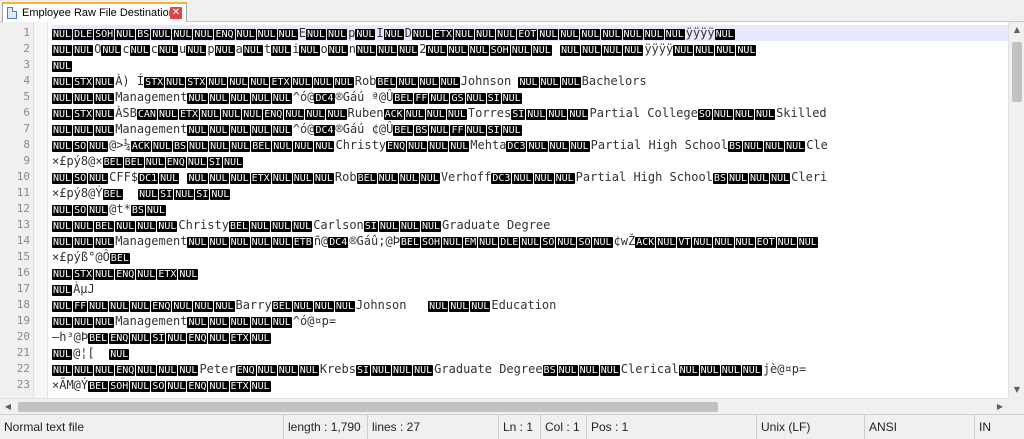 The width and height of the screenshot is (1024, 439). What do you see at coordinates (443, 34) in the screenshot?
I see `control-char-badge: ETX` at bounding box center [443, 34].